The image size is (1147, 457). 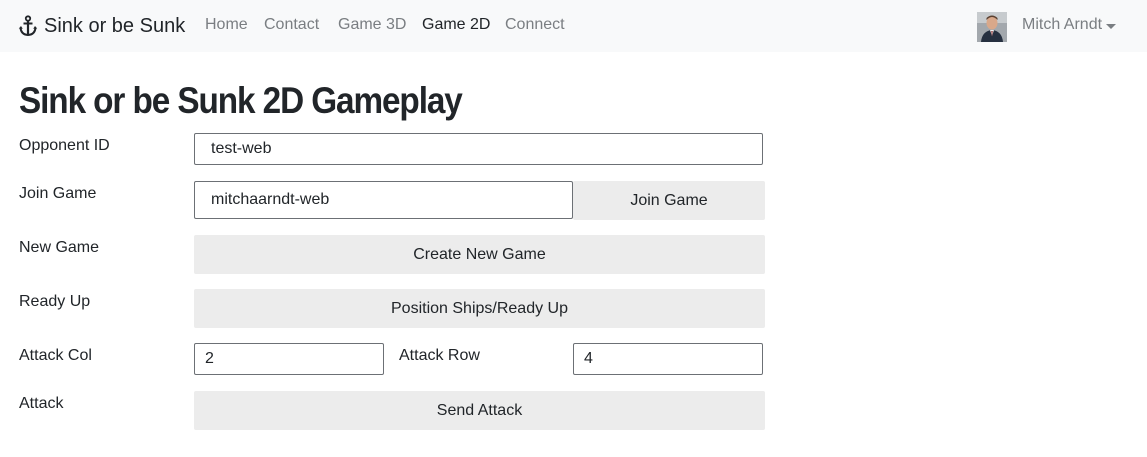 What do you see at coordinates (1111, 26) in the screenshot?
I see `chevron-down-icon` at bounding box center [1111, 26].